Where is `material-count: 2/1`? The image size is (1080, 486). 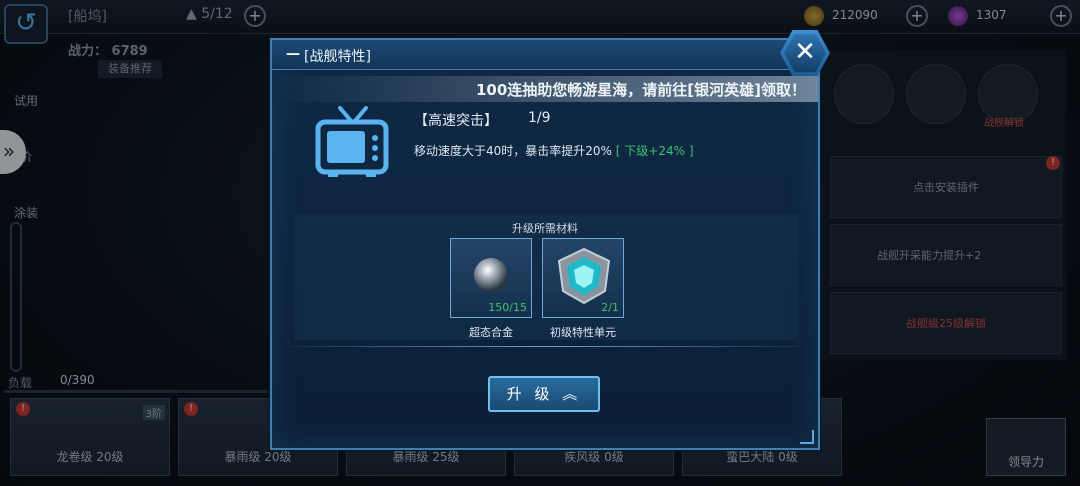
material-count: 2/1 is located at coordinates (610, 307).